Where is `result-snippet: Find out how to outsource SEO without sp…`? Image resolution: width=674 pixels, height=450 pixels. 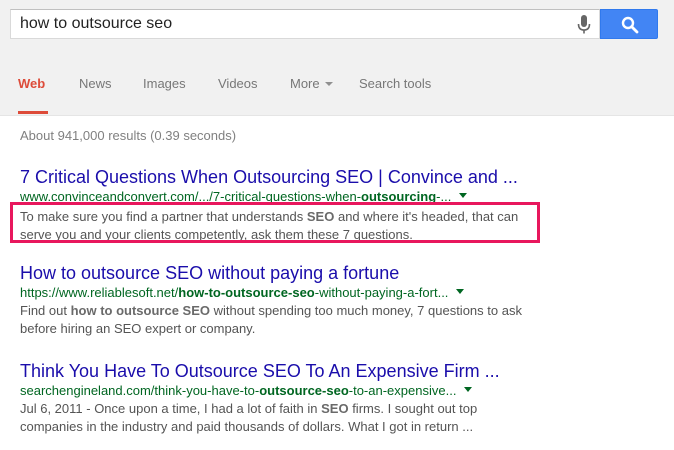 result-snippet: Find out how to outsource SEO without sp… is located at coordinates (271, 319).